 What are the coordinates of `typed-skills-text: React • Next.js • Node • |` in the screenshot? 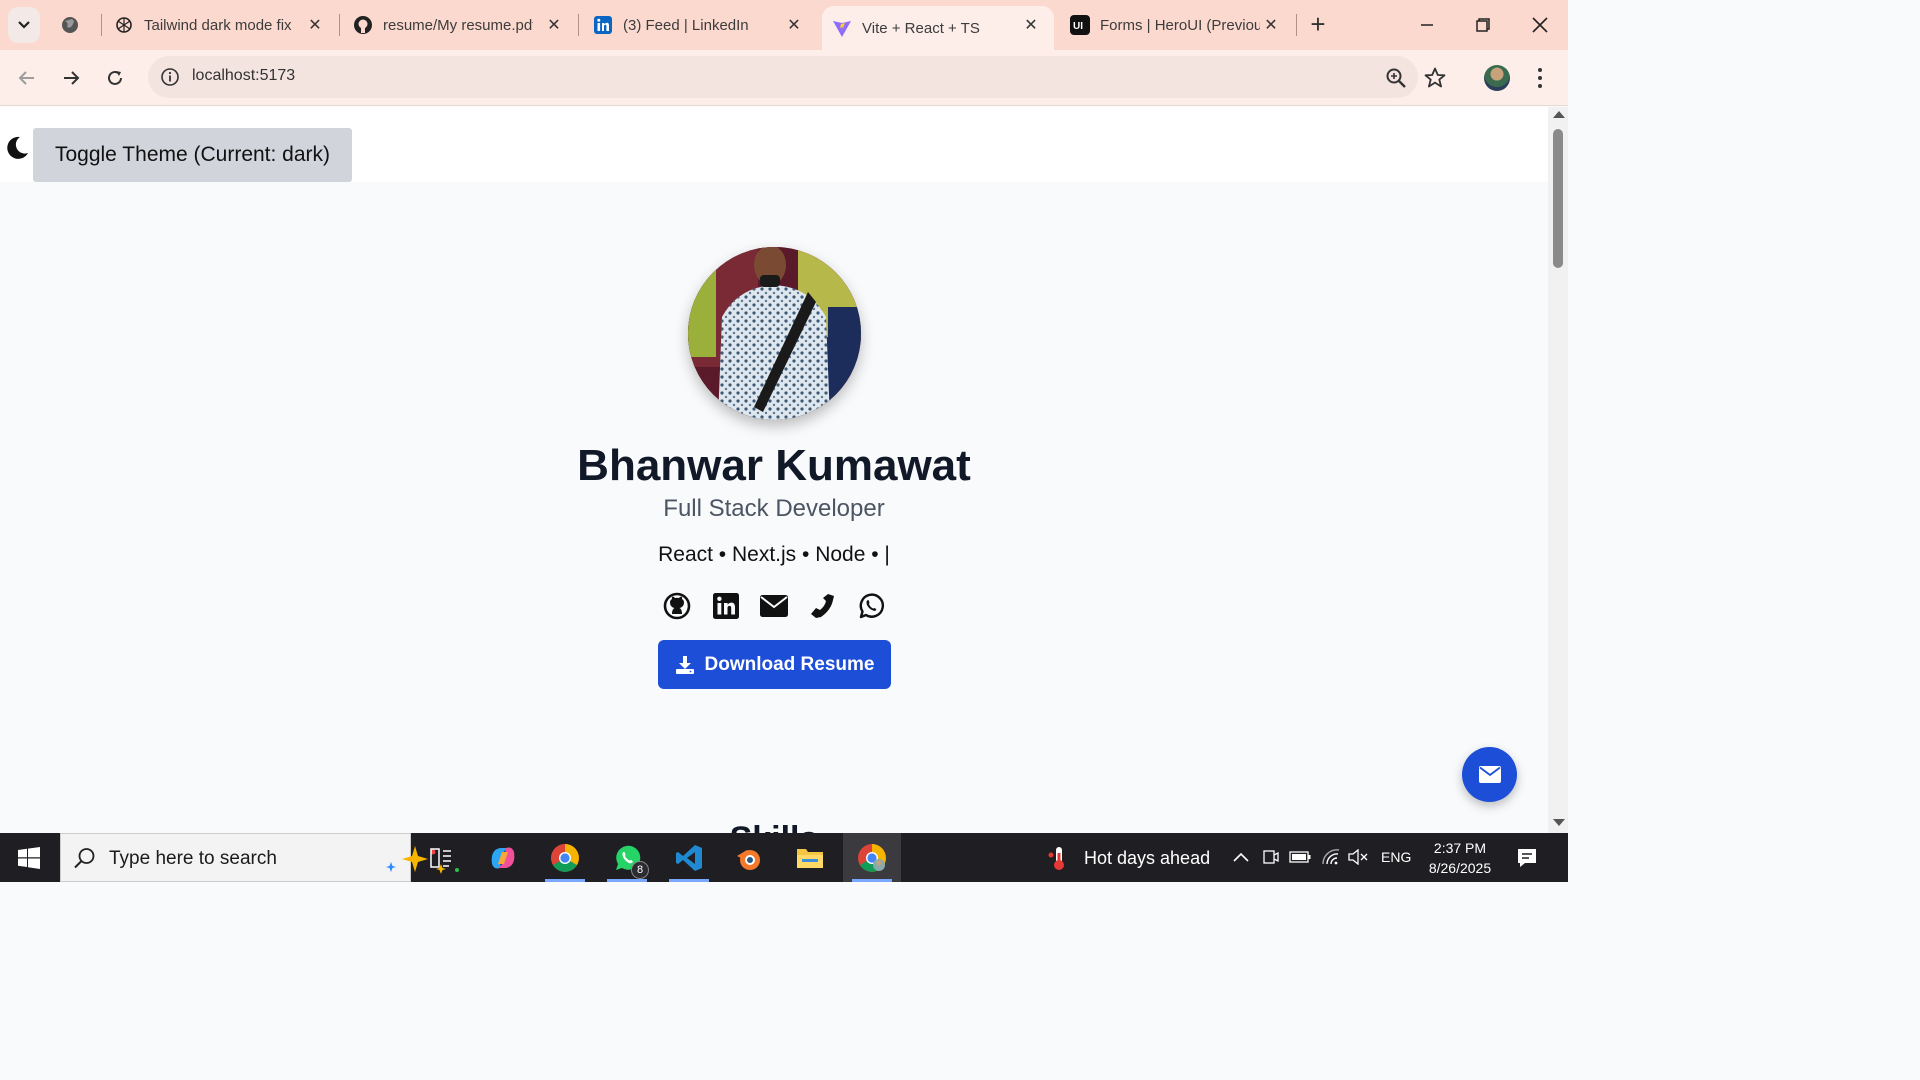 It's located at (774, 554).